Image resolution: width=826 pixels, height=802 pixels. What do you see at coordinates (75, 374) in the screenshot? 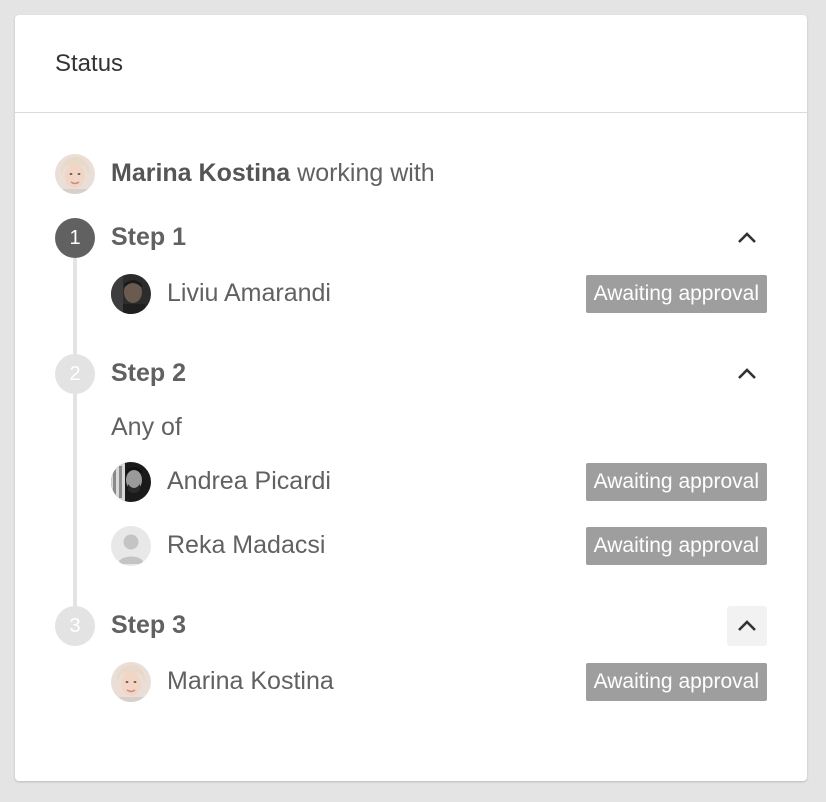
I see `step-2-number: 2` at bounding box center [75, 374].